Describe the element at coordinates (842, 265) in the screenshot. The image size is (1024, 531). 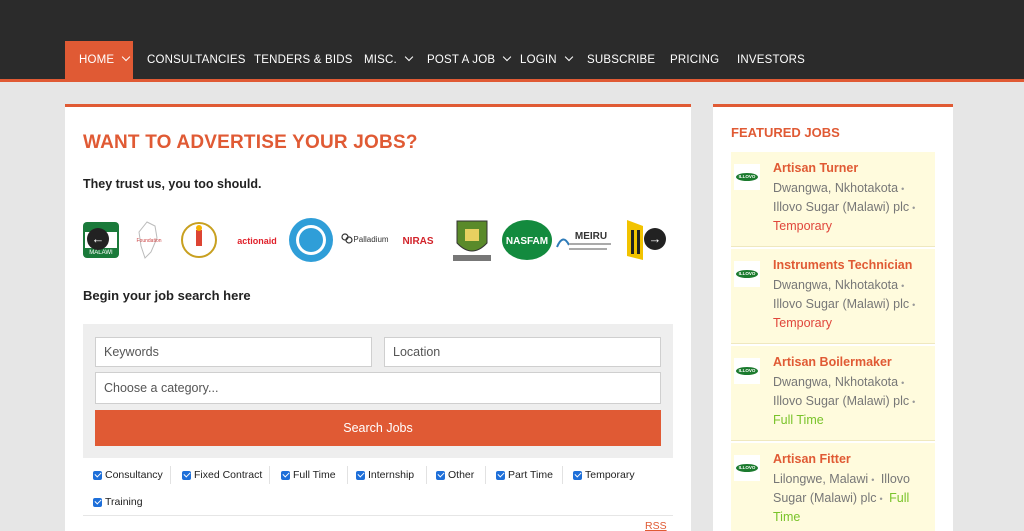
I see `job-title-link: Instruments Technician` at that location.